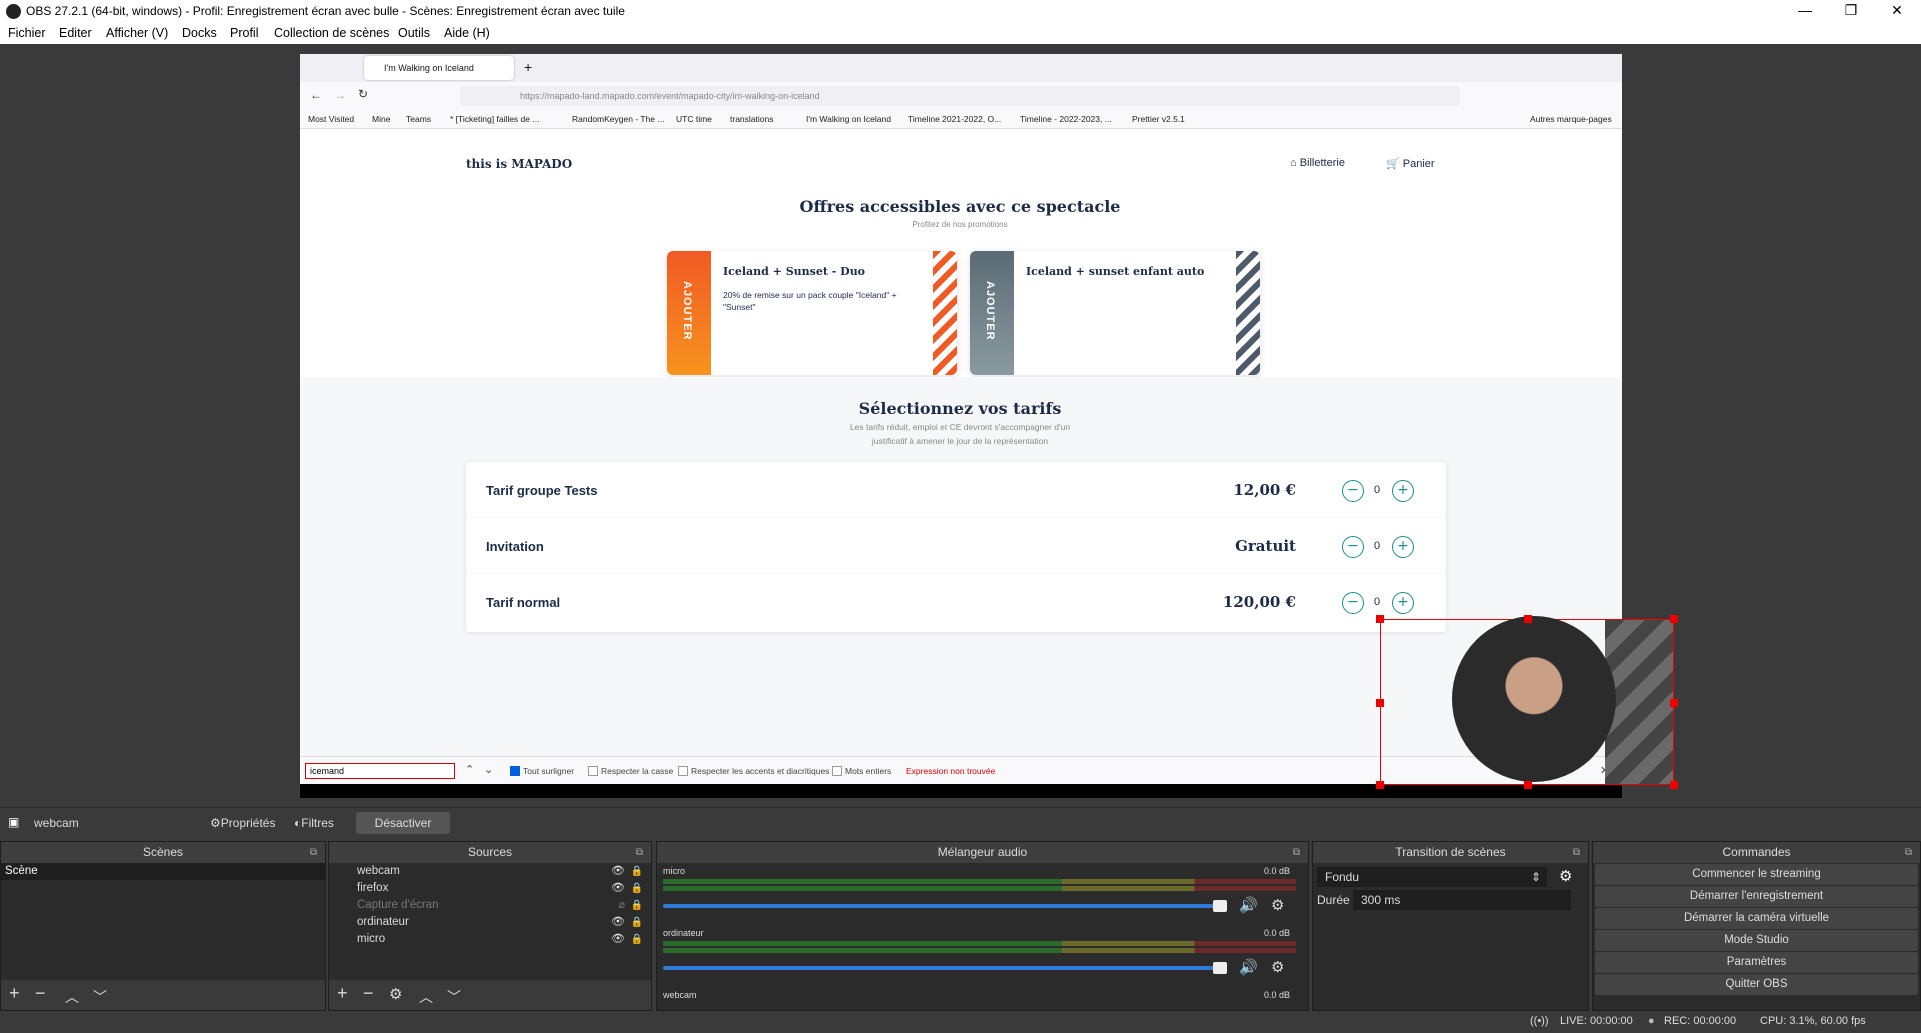  Describe the element at coordinates (753, 771) in the screenshot. I see `match-diacritics-checkbox: Respecter les accents et diacritiques` at that location.